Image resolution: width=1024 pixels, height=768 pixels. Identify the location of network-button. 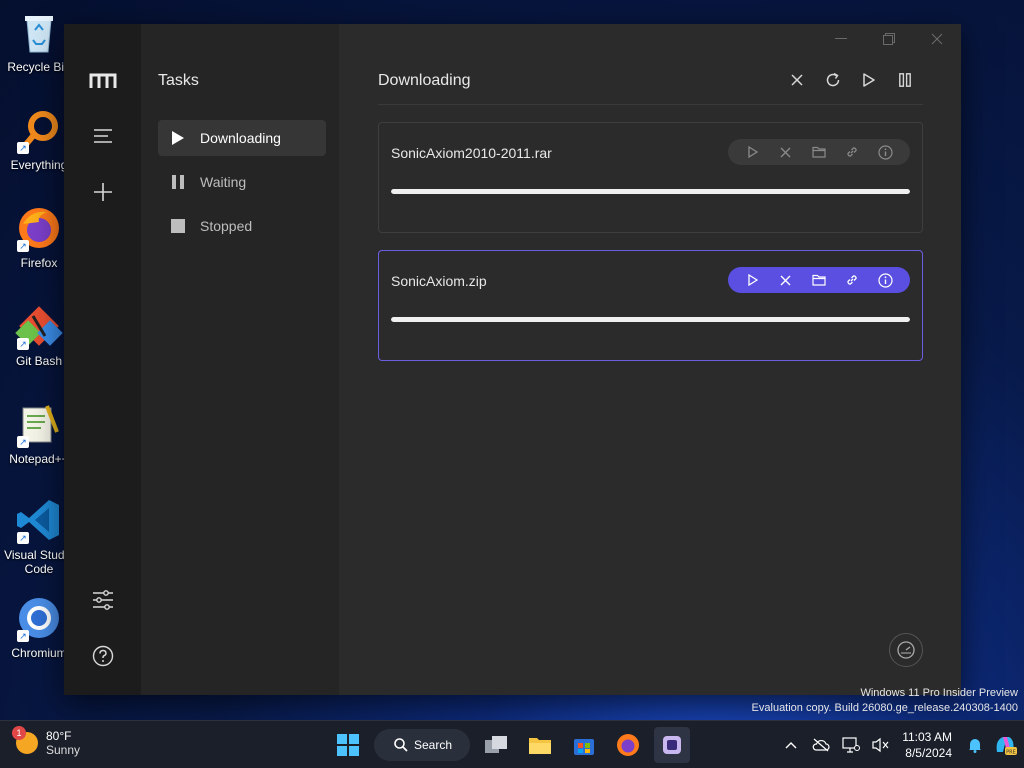
(851, 745).